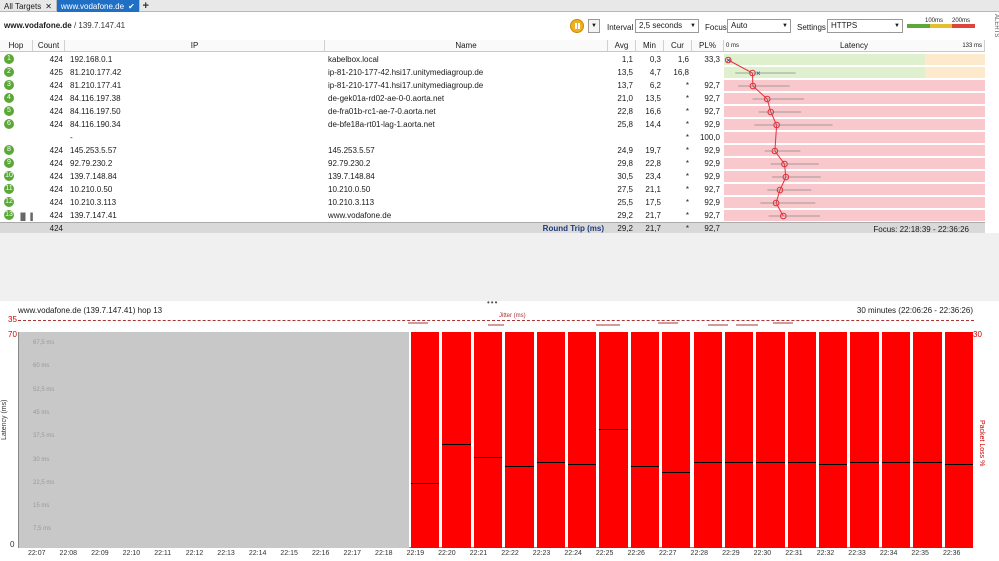  I want to click on hop-min: 17,5, so click(653, 202).